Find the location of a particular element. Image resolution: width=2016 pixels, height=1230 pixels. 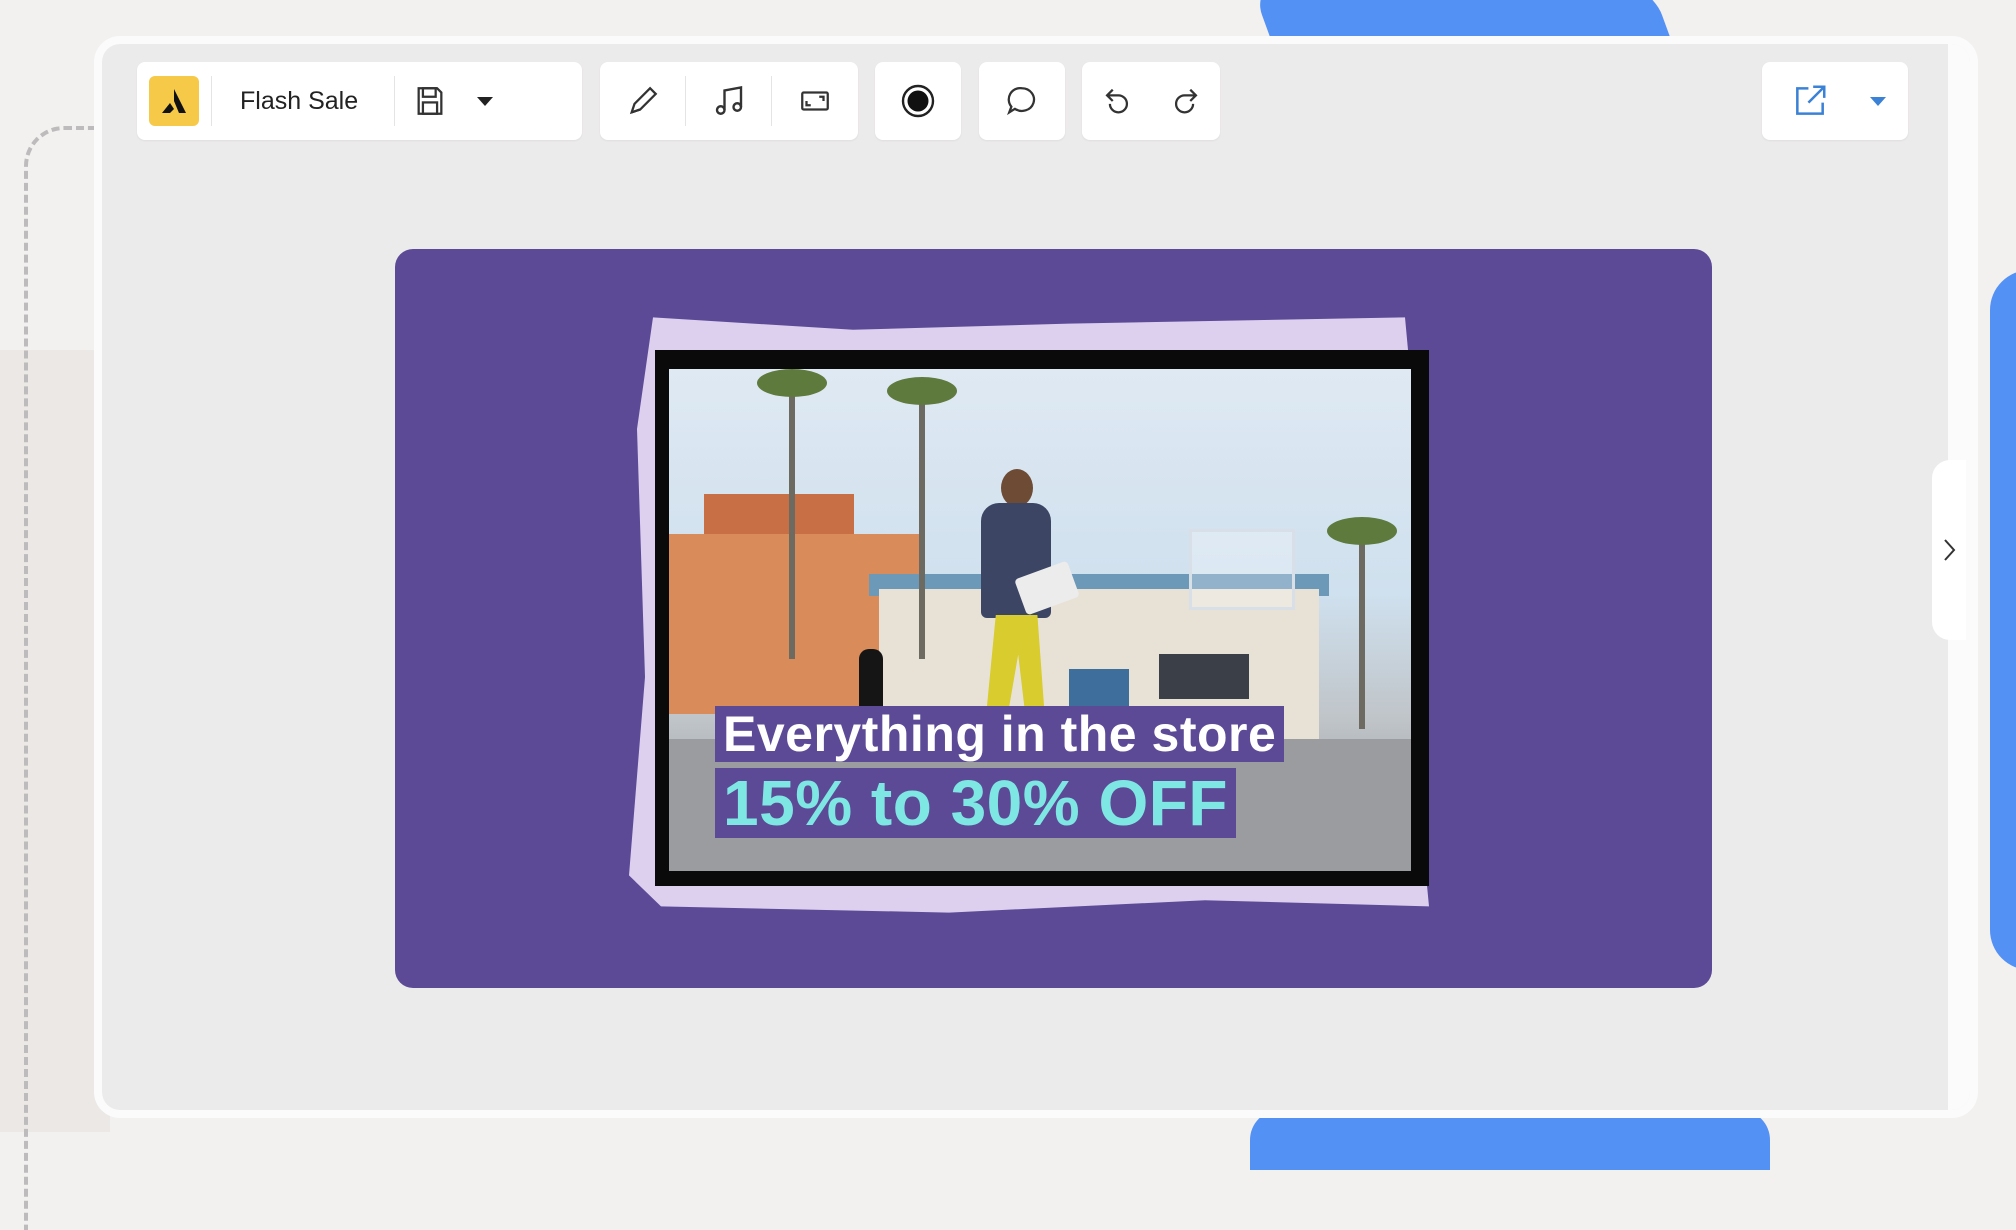

toolbar-record-group is located at coordinates (918, 101).